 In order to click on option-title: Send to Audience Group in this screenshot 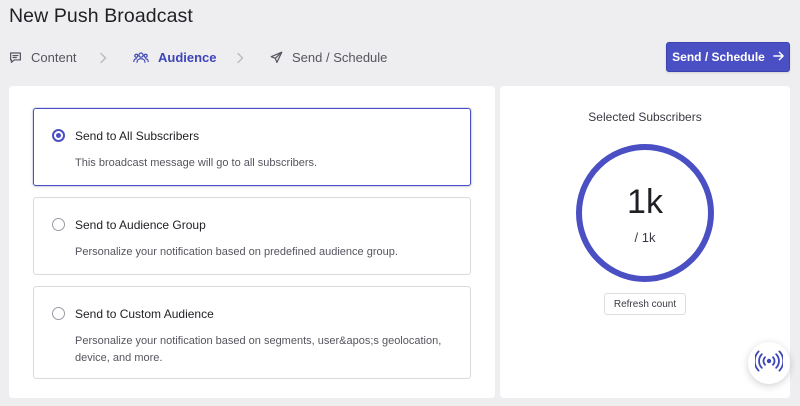, I will do `click(140, 225)`.